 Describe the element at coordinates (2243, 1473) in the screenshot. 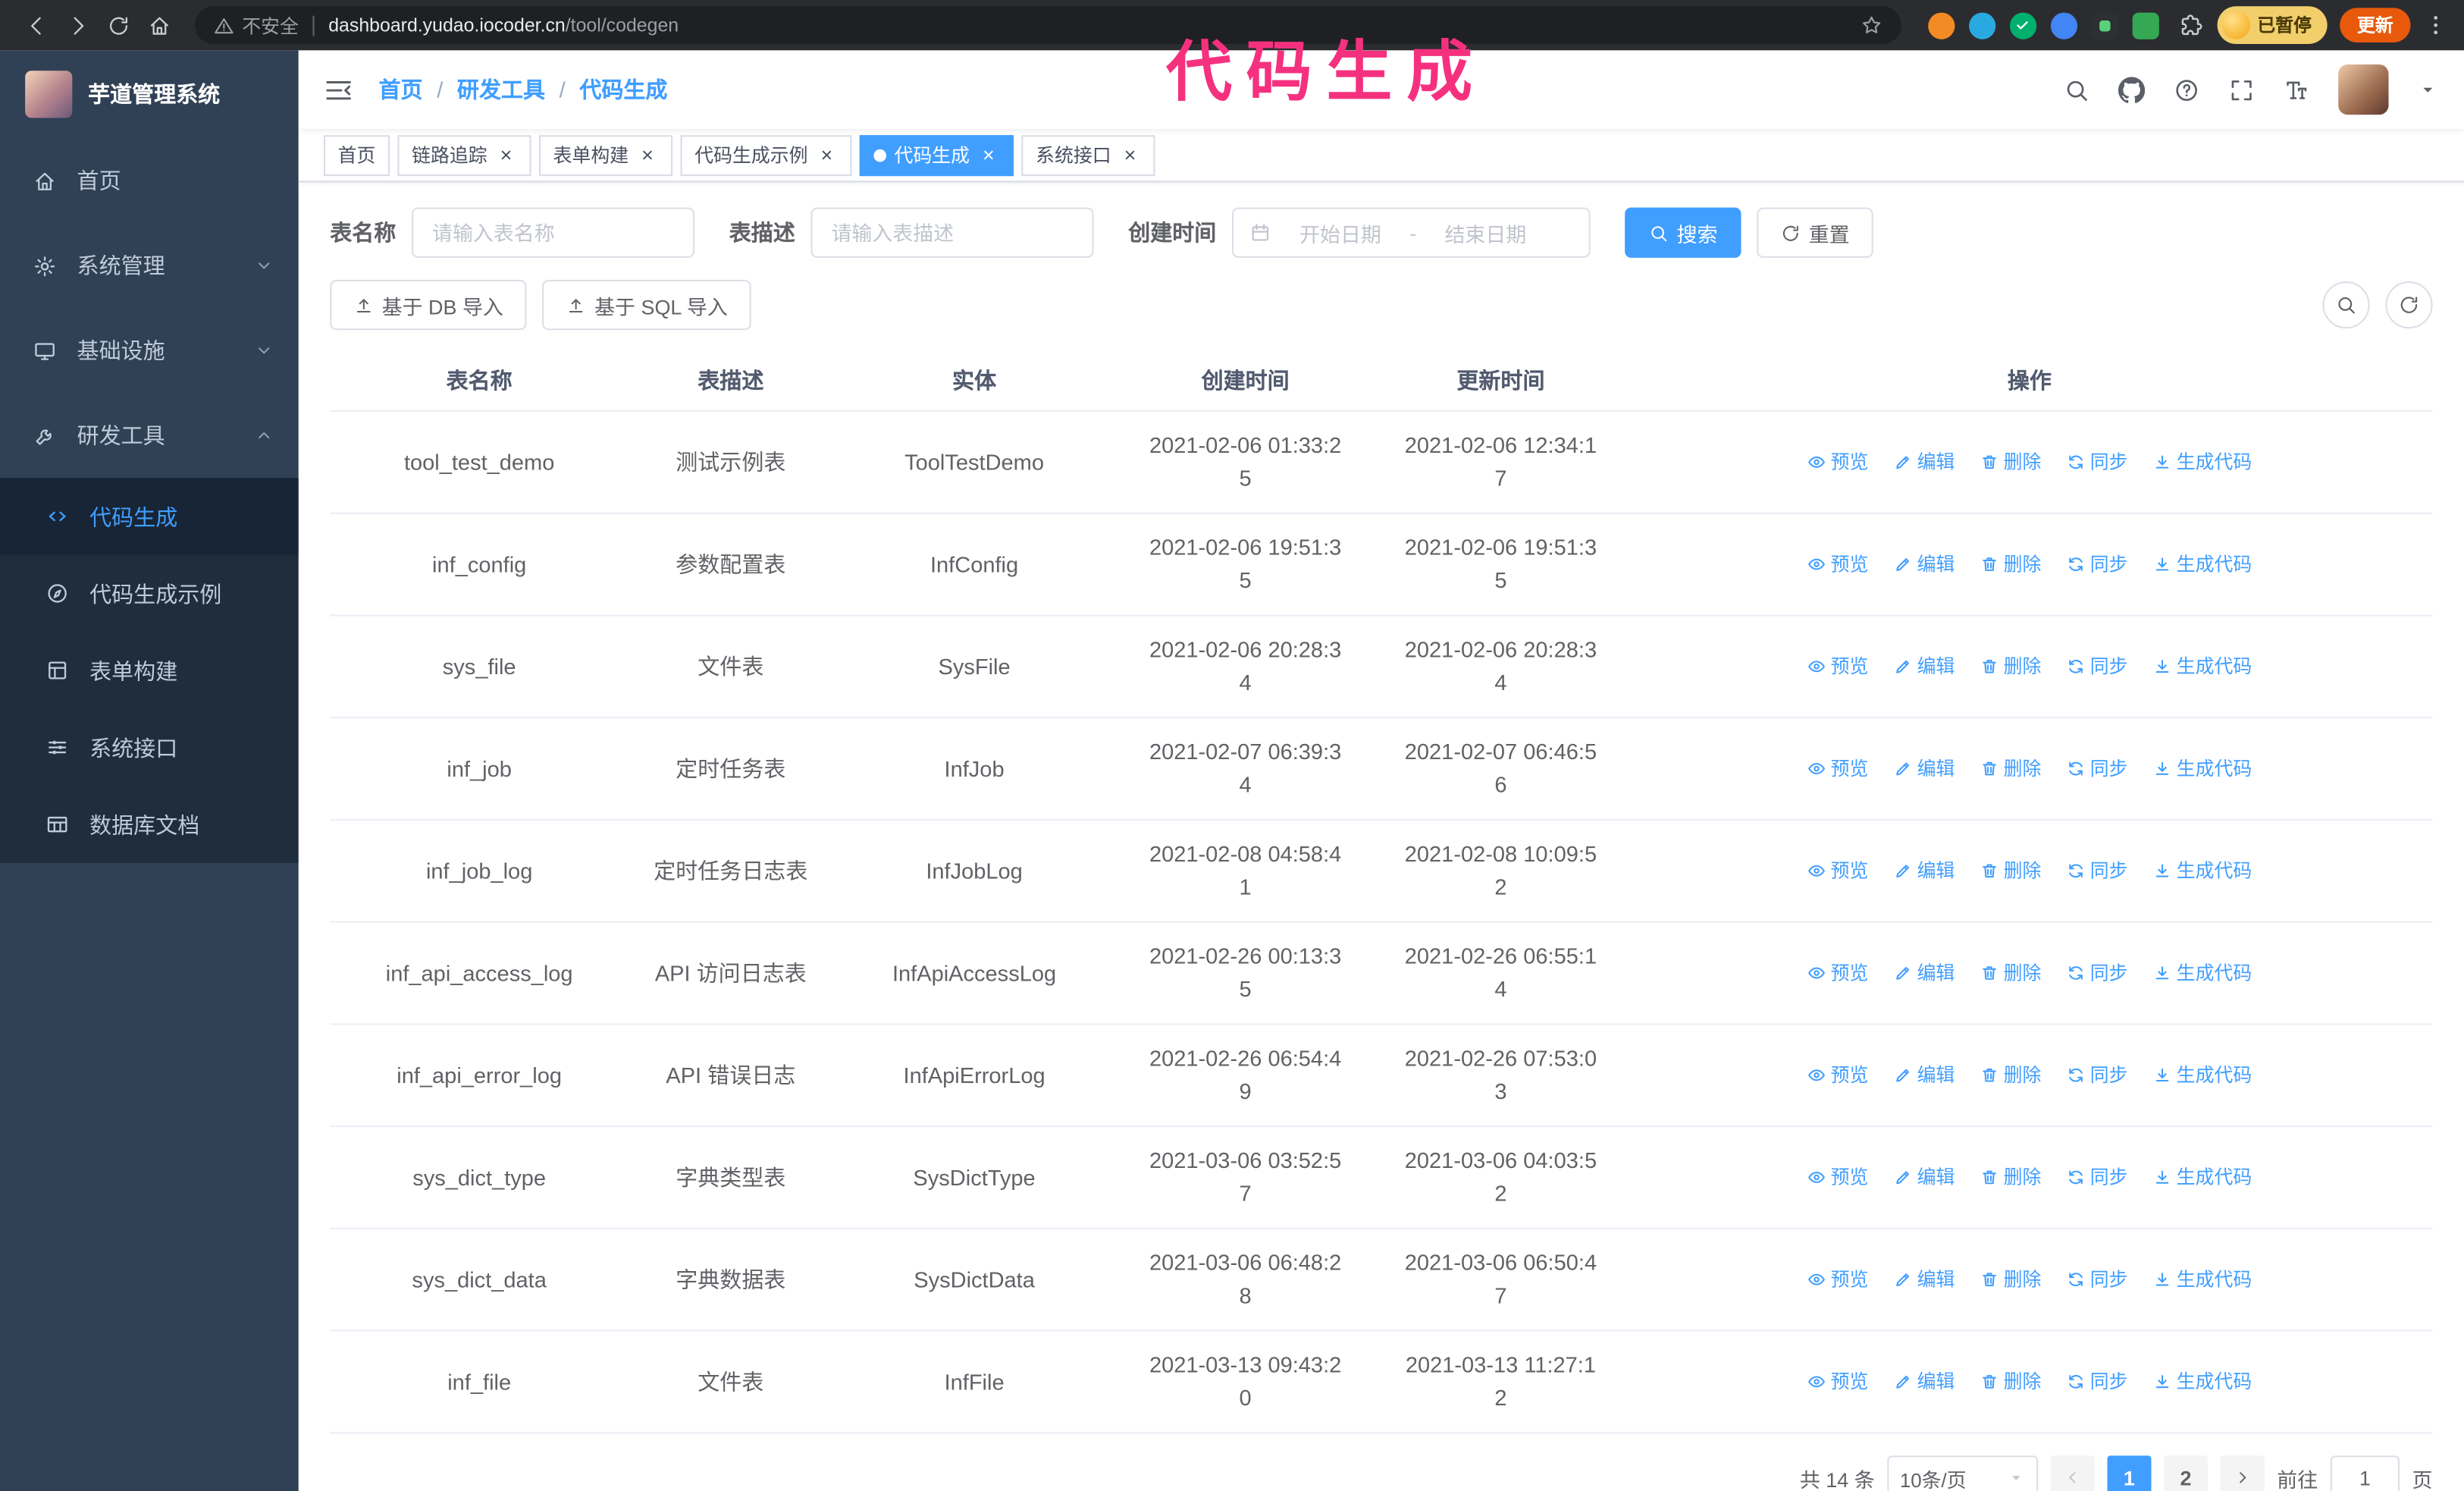

I see `next-page-button` at that location.